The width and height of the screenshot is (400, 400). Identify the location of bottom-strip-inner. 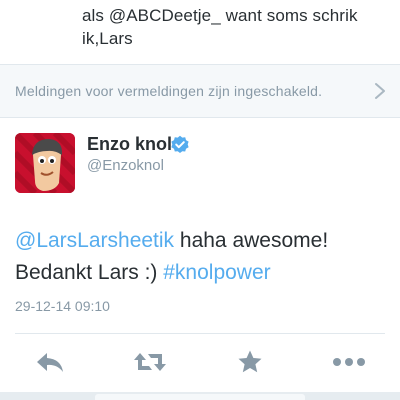
(200, 397).